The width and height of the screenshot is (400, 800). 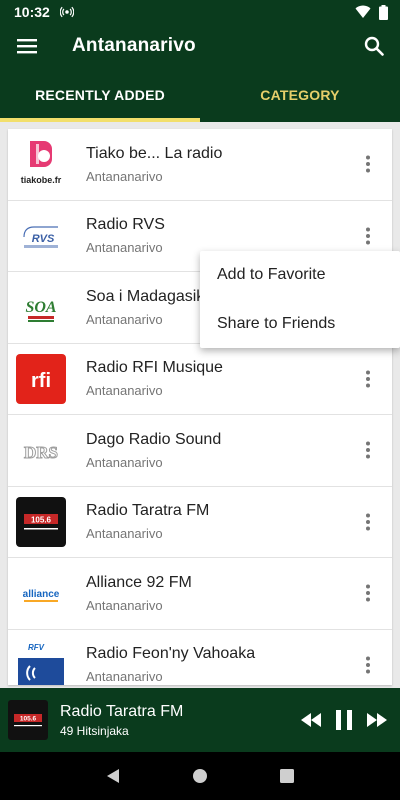 I want to click on add-to-favorite-menu-item: Add to Favorite, so click(x=300, y=275).